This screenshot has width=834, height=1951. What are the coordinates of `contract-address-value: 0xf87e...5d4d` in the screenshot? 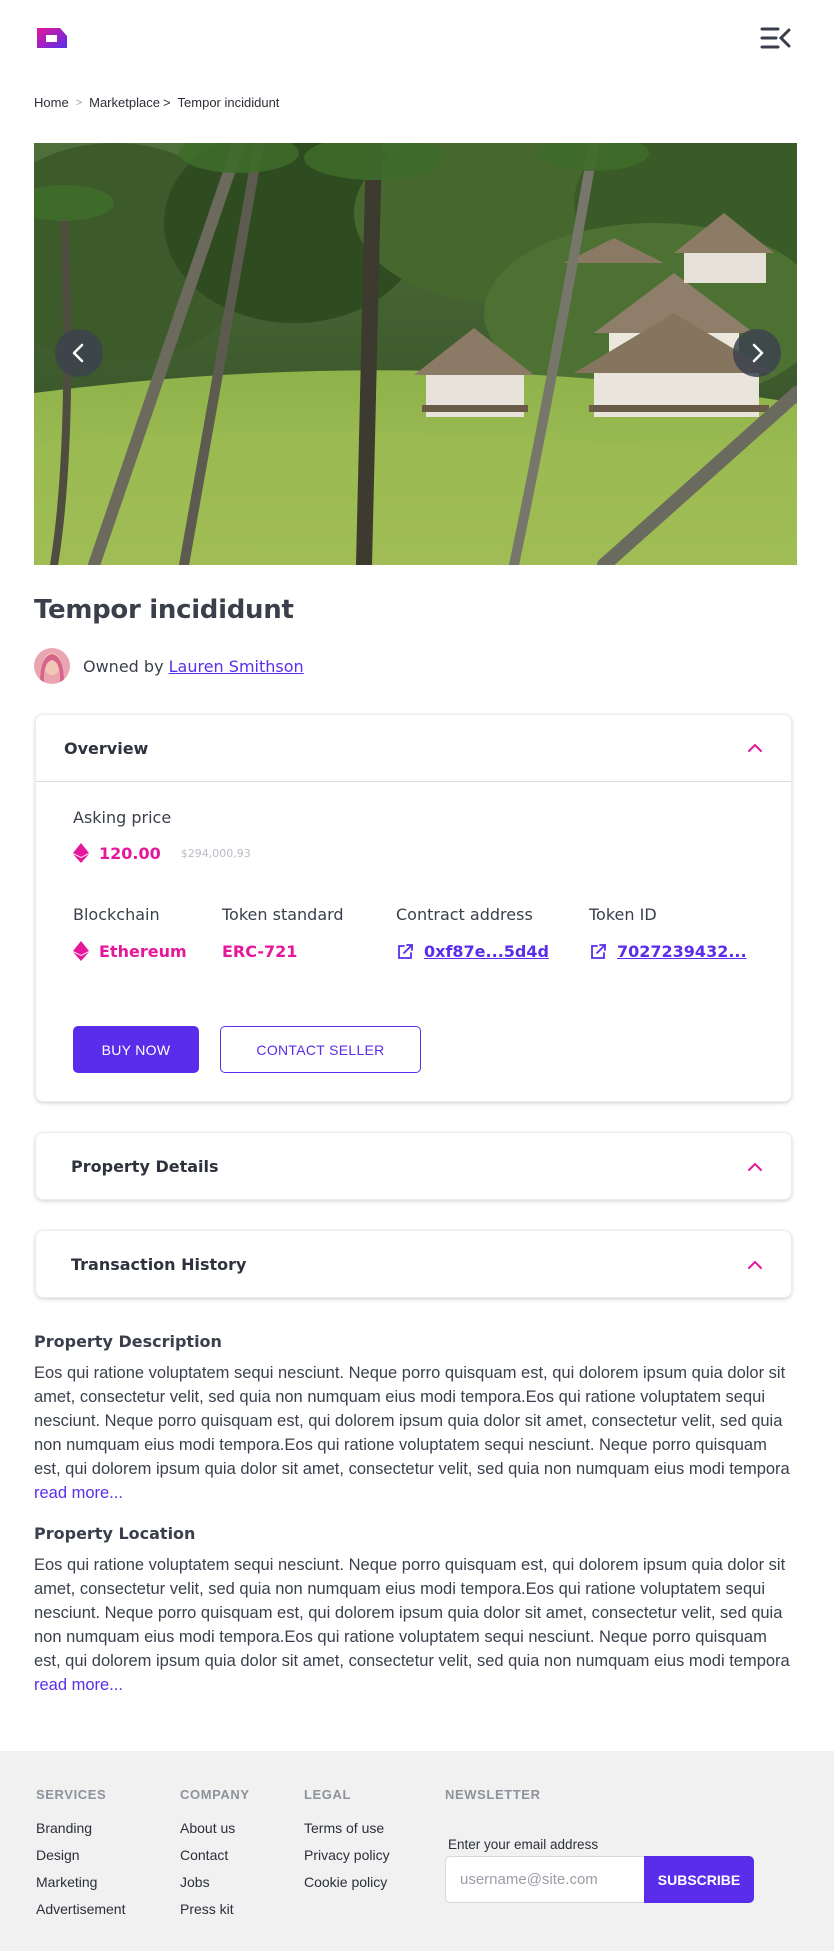 It's located at (472, 951).